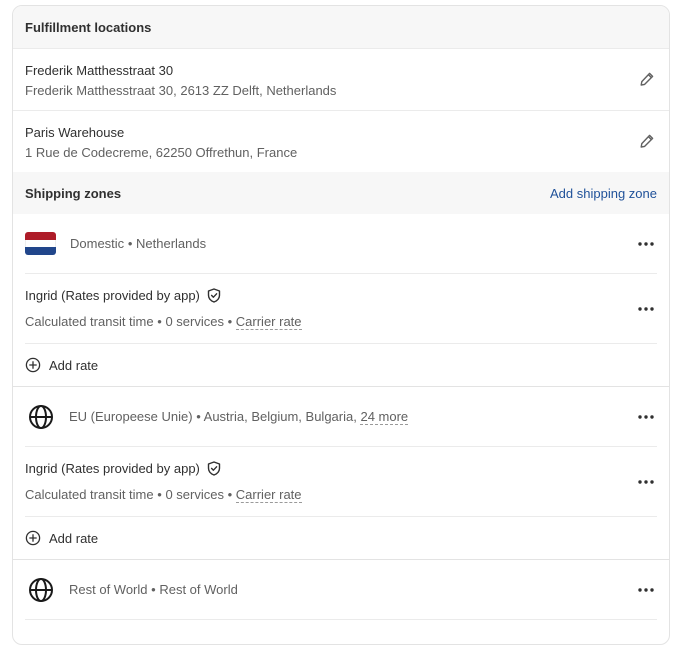 This screenshot has width=688, height=645. What do you see at coordinates (384, 417) in the screenshot?
I see `more-countries-link: 24 more` at bounding box center [384, 417].